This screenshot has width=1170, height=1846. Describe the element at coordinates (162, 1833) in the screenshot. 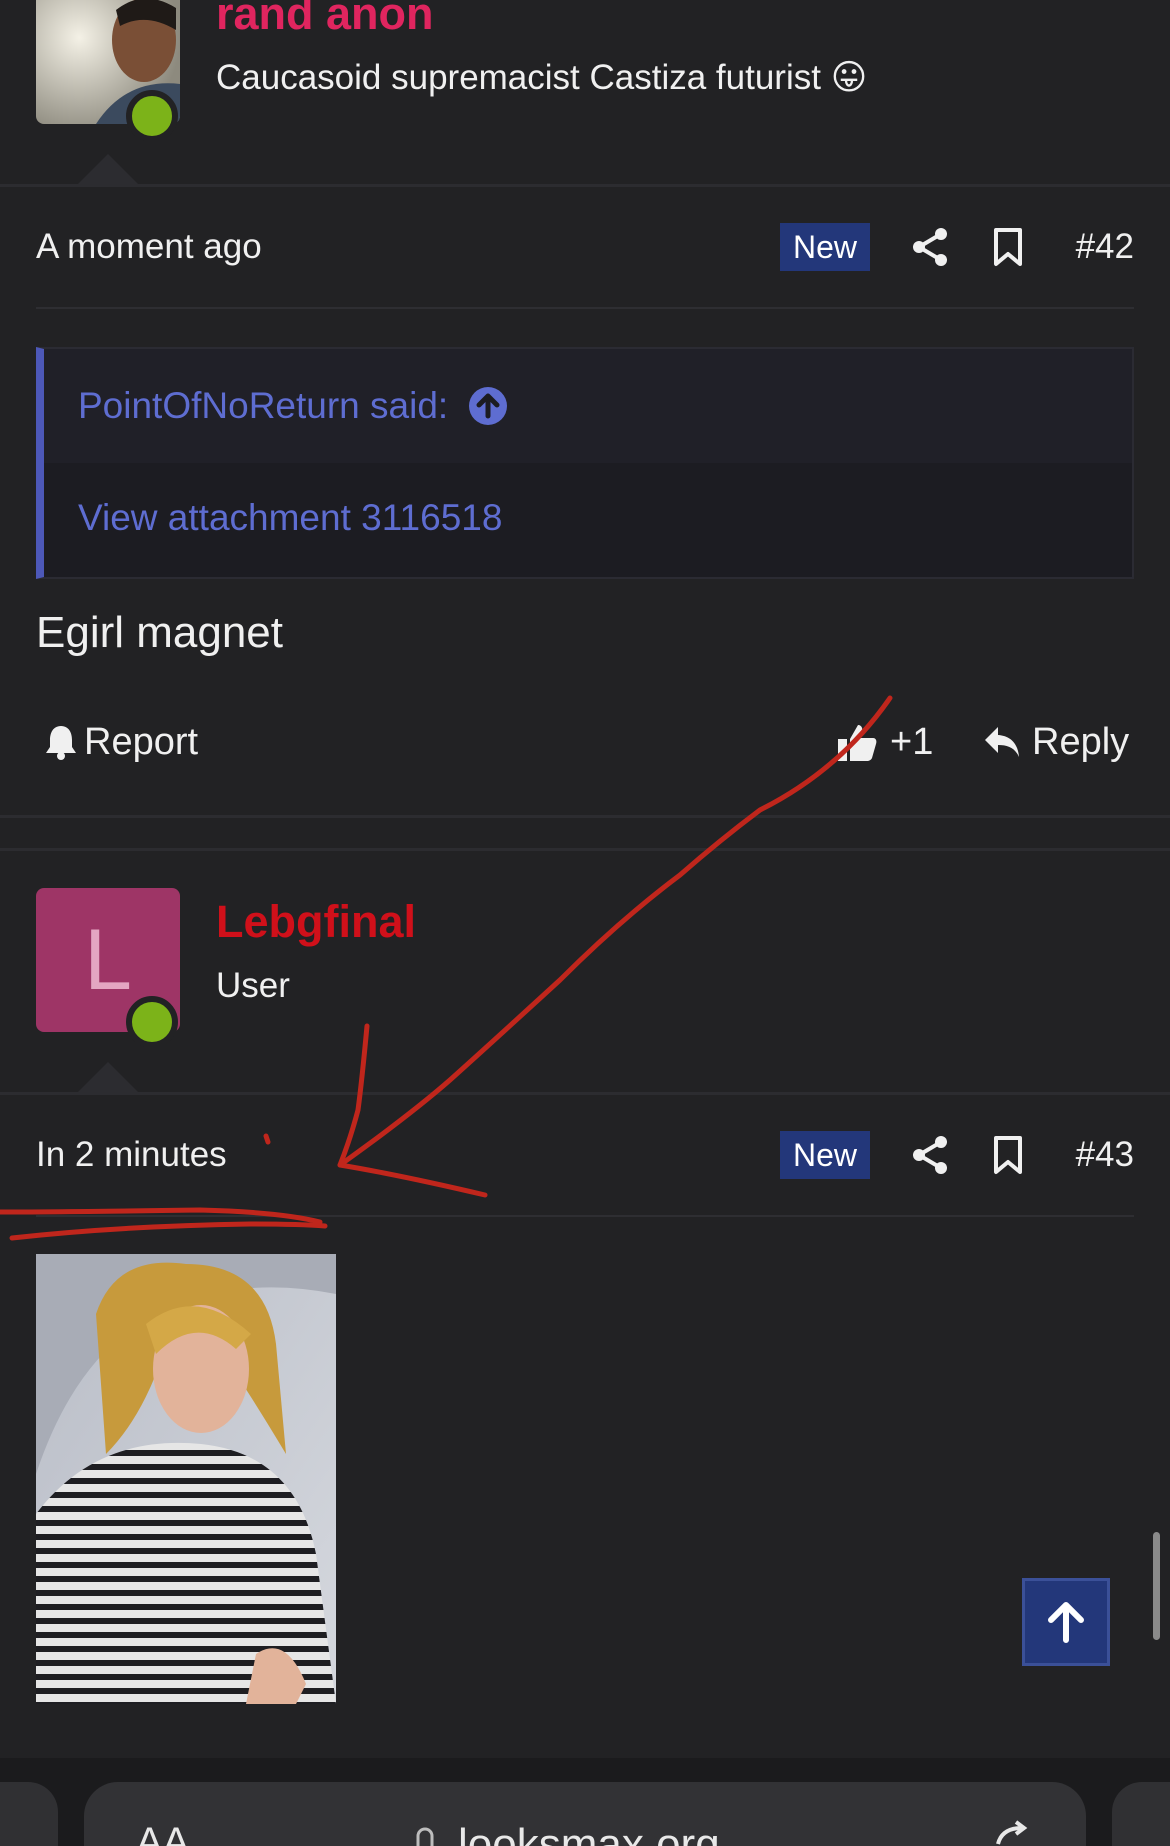

I see `reader-button: AA` at that location.